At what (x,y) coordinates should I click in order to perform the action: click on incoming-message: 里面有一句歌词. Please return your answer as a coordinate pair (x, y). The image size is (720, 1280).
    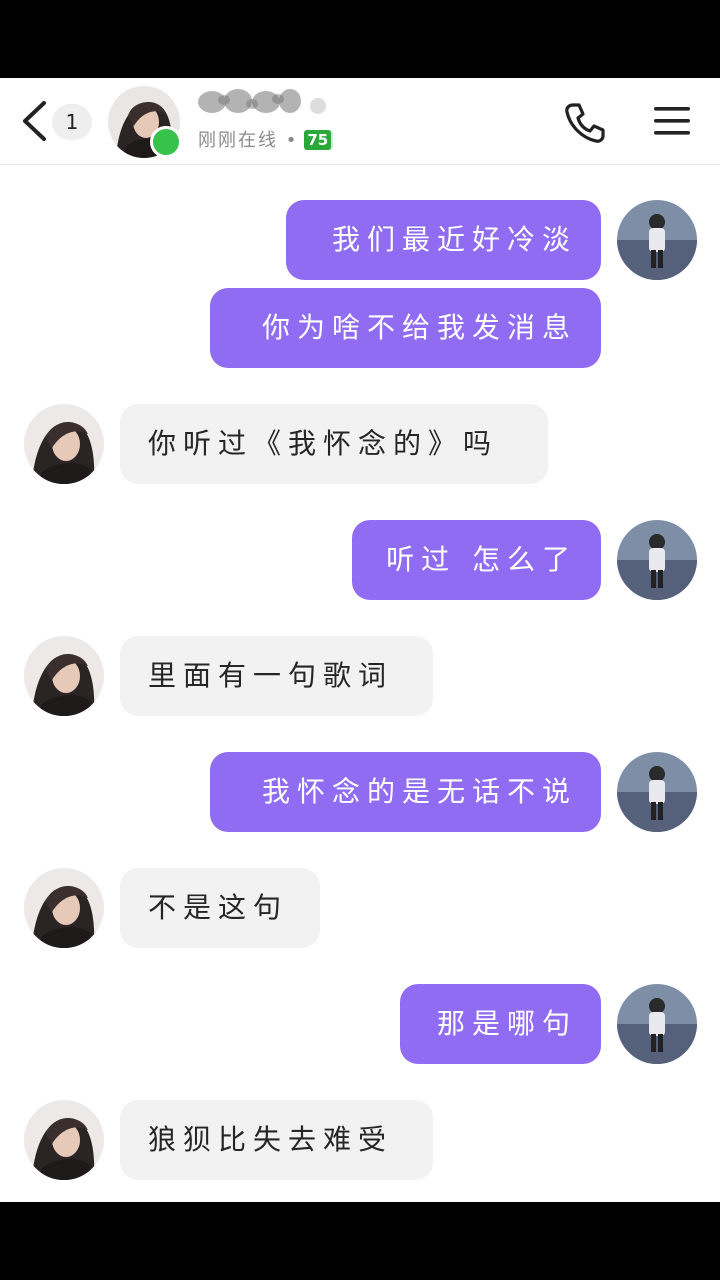
    Looking at the image, I should click on (276, 676).